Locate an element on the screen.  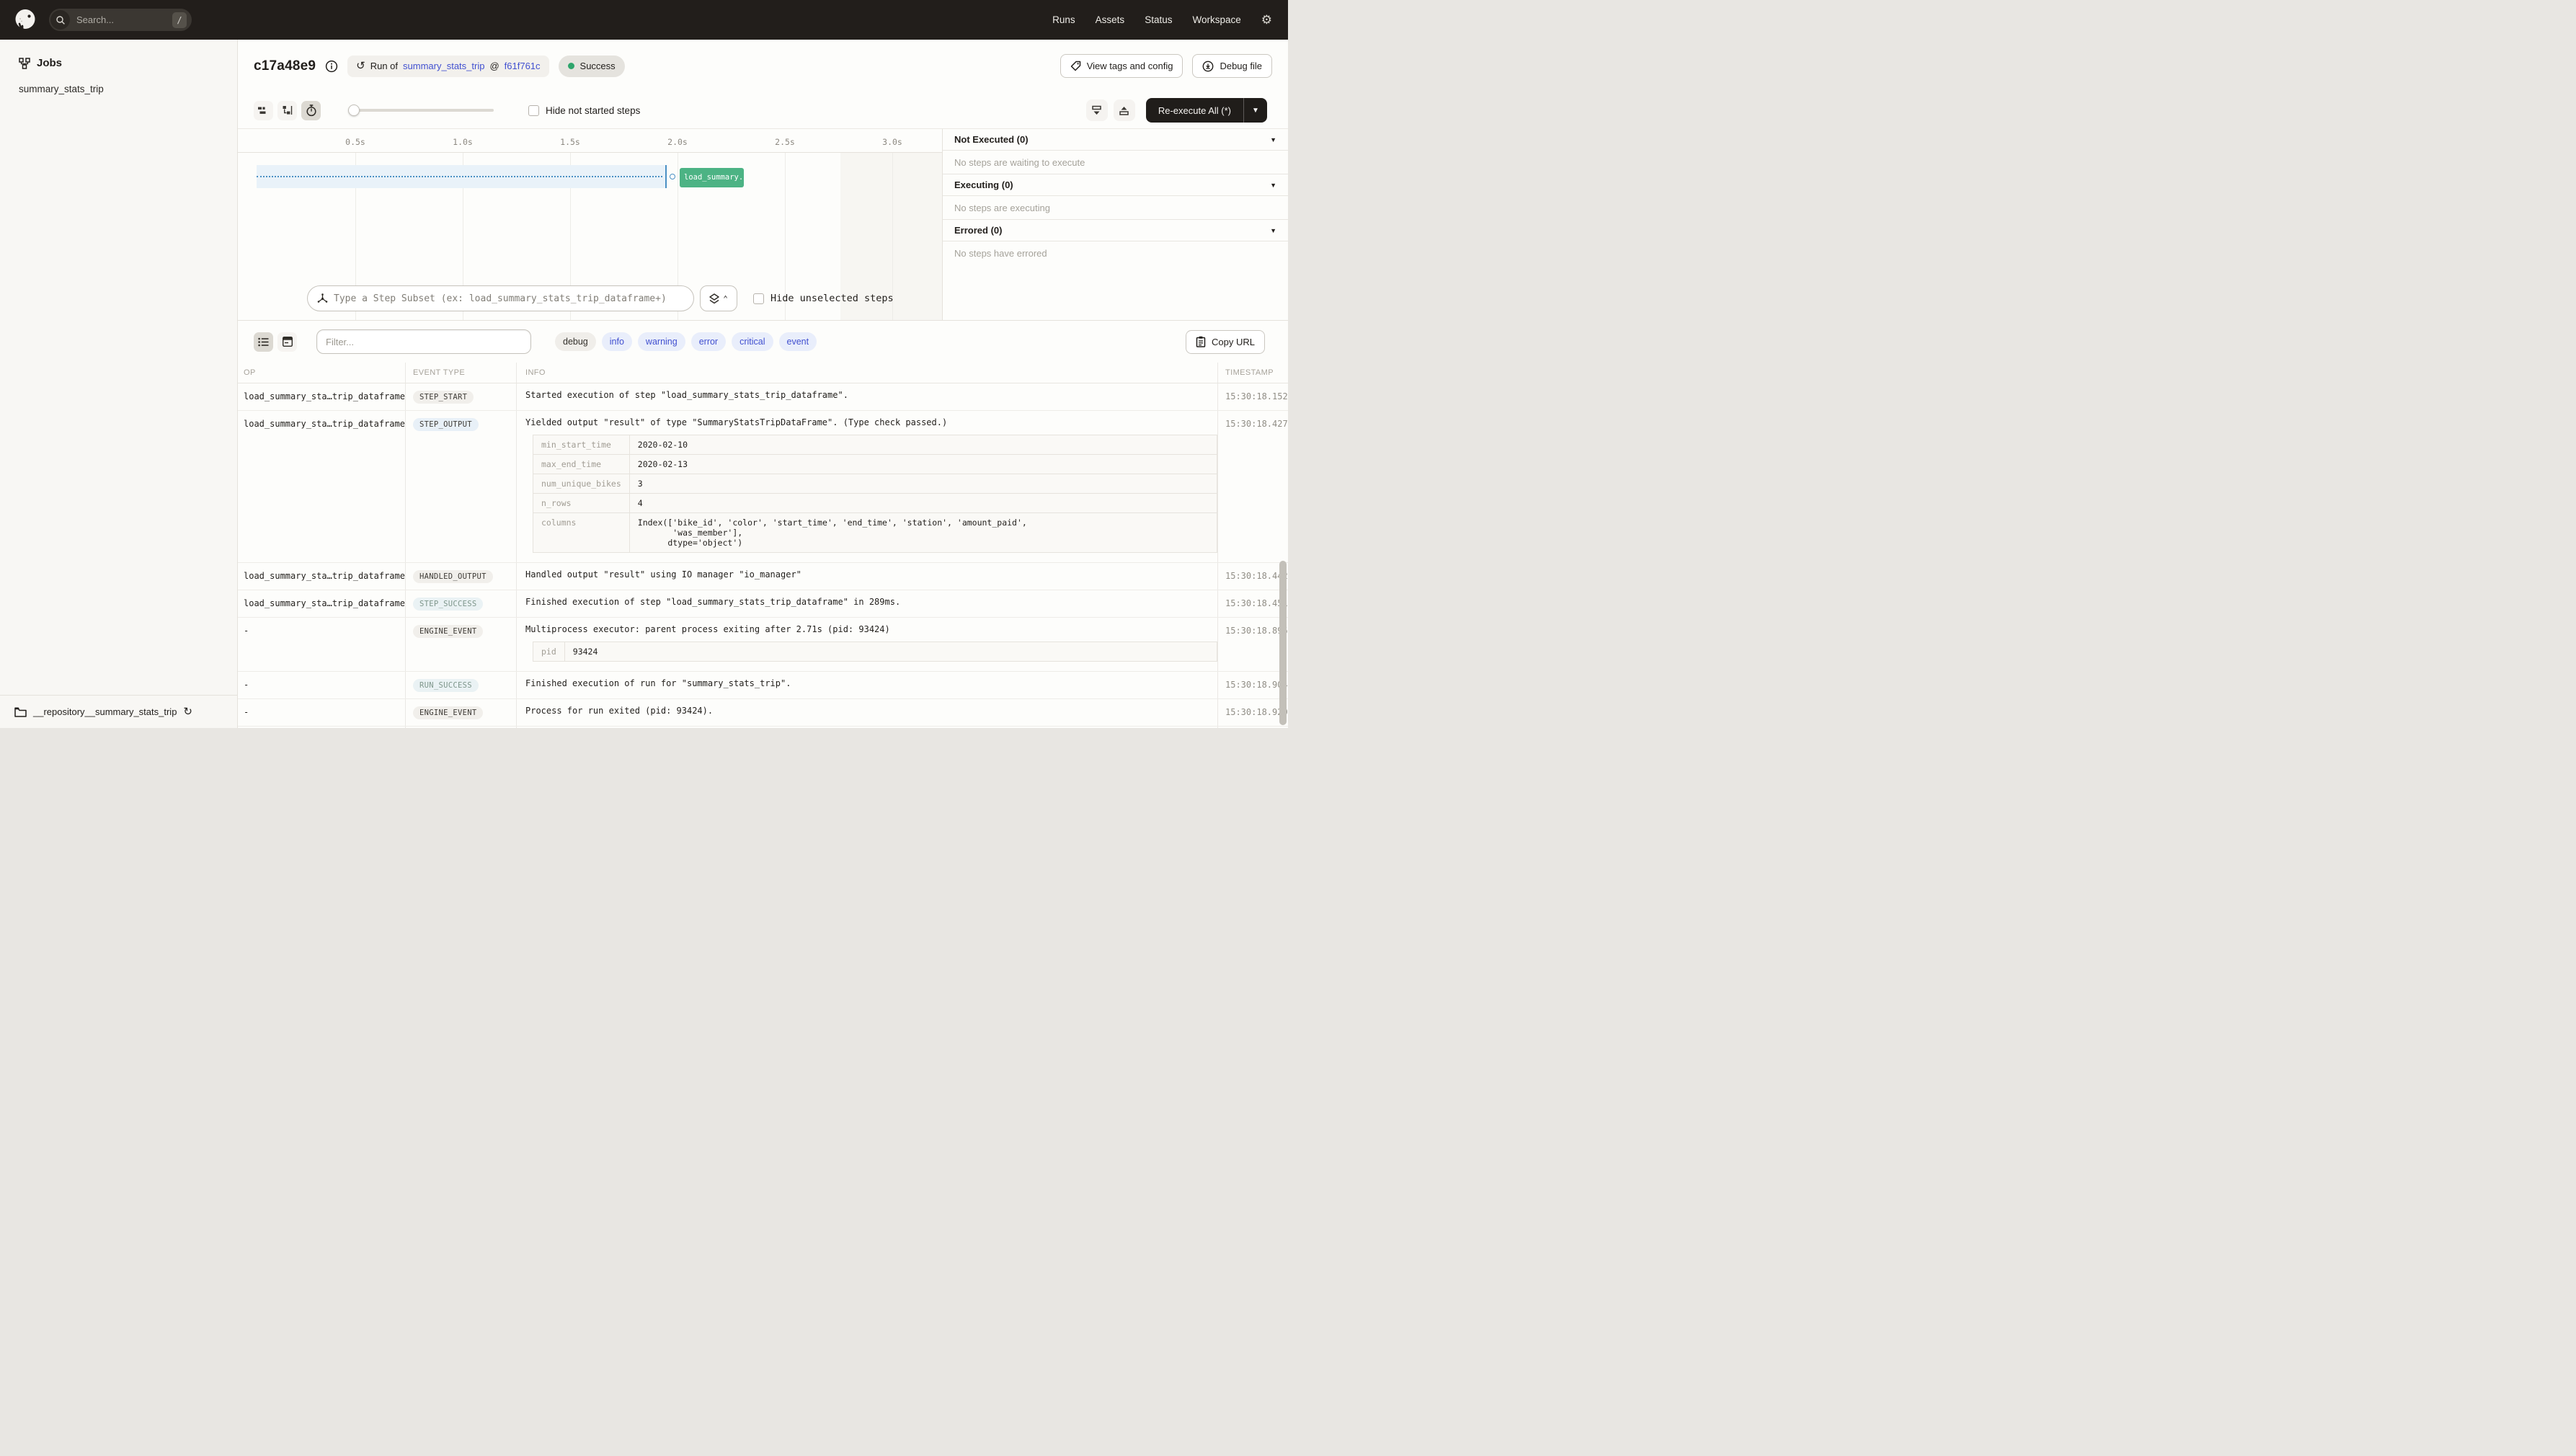
nav-link-workspace: Workspace is located at coordinates (1216, 19).